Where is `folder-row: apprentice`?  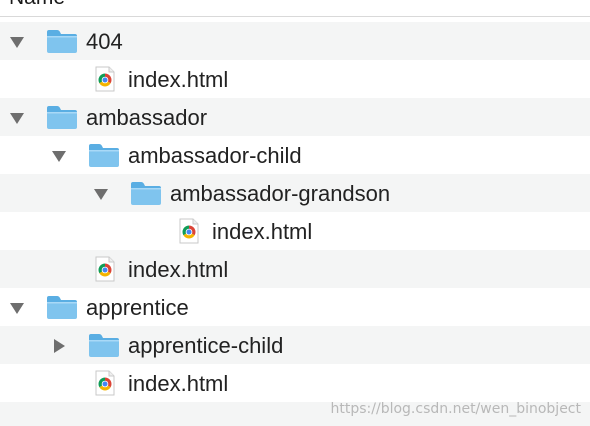 folder-row: apprentice is located at coordinates (295, 307).